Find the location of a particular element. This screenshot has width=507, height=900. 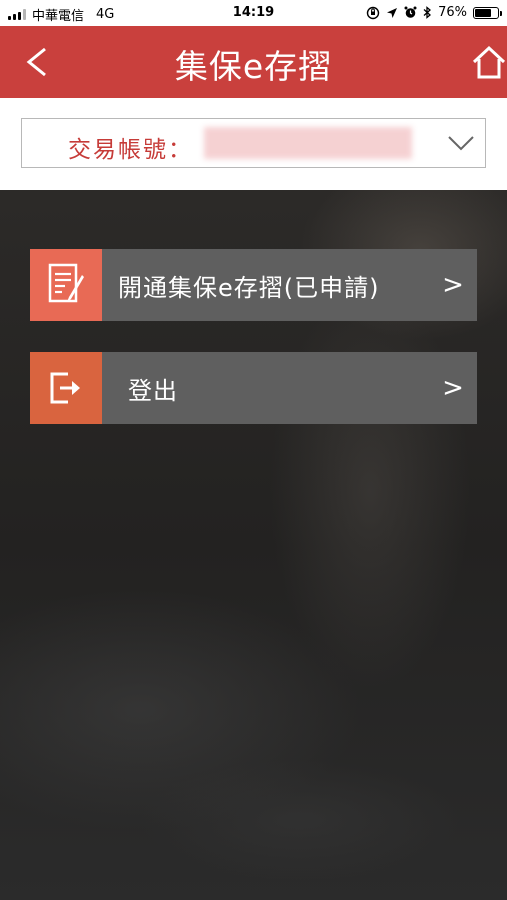

alarm-icon is located at coordinates (410, 12).